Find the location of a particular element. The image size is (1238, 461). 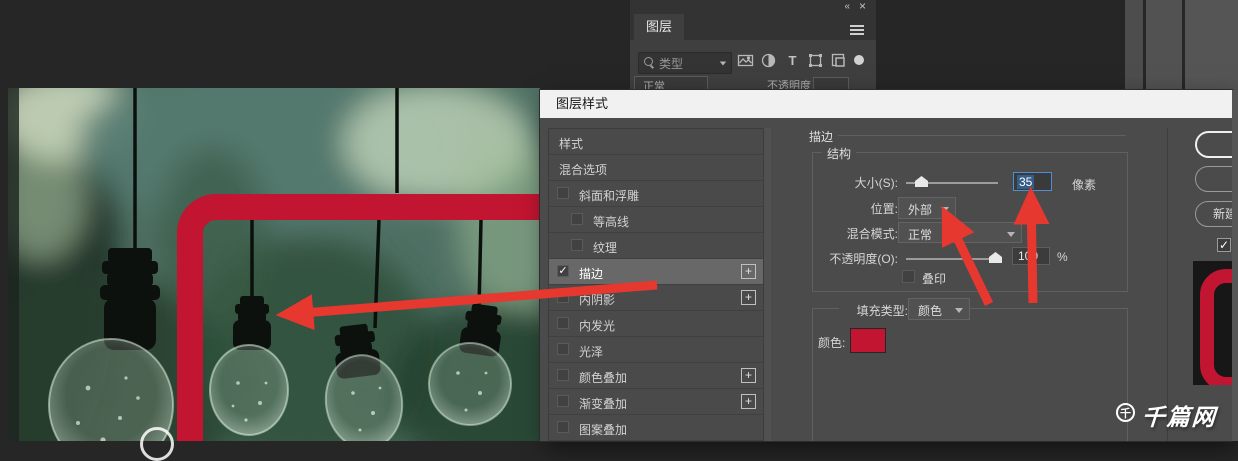

new-style-button: 新建样 is located at coordinates (1213, 214).